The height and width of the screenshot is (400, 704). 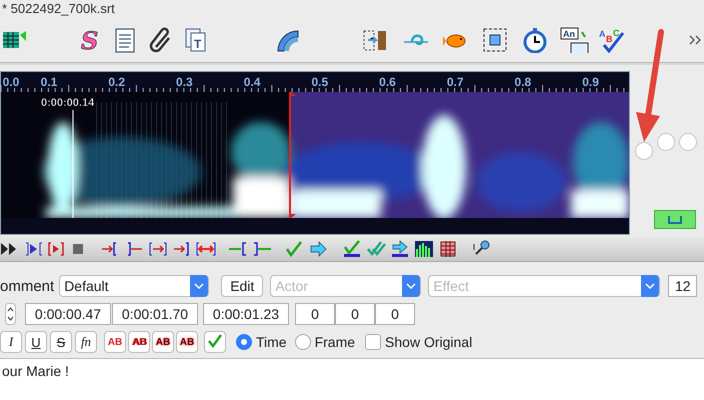 I want to click on auto-check-icon, so click(x=352, y=249).